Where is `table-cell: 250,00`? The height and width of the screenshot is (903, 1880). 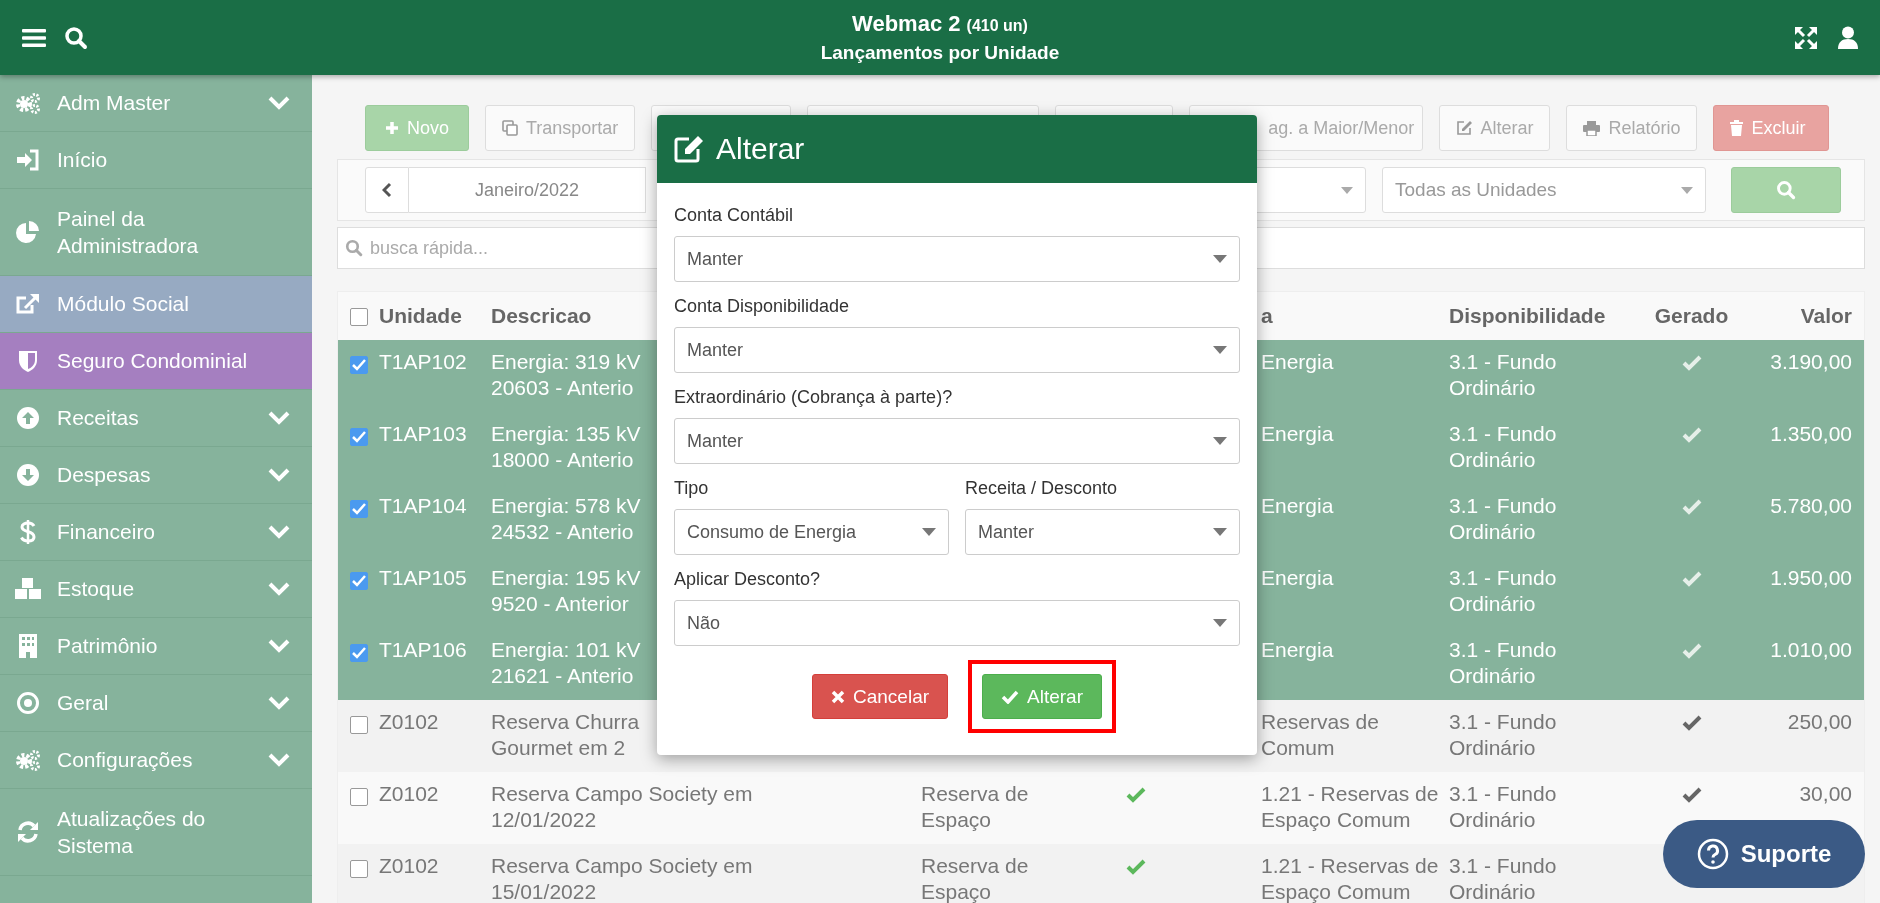 table-cell: 250,00 is located at coordinates (1819, 721).